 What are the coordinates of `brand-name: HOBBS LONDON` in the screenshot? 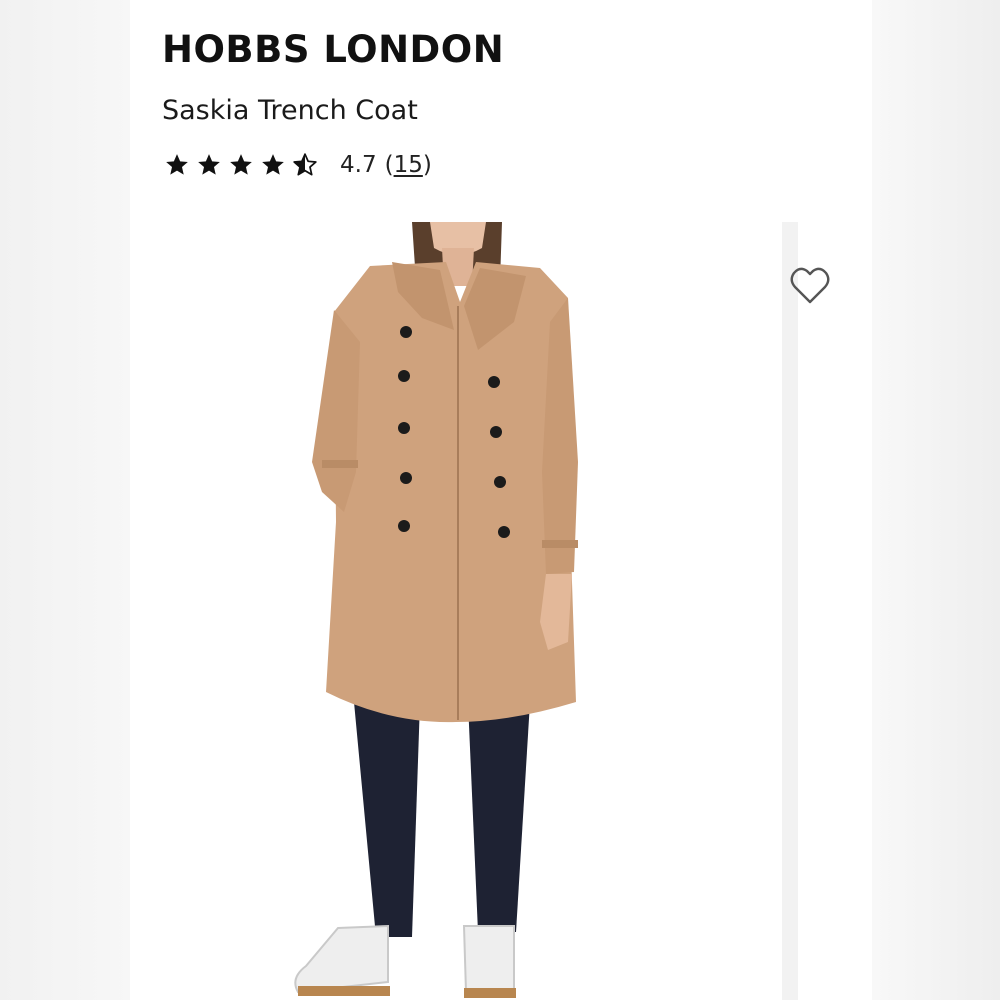 It's located at (333, 50).